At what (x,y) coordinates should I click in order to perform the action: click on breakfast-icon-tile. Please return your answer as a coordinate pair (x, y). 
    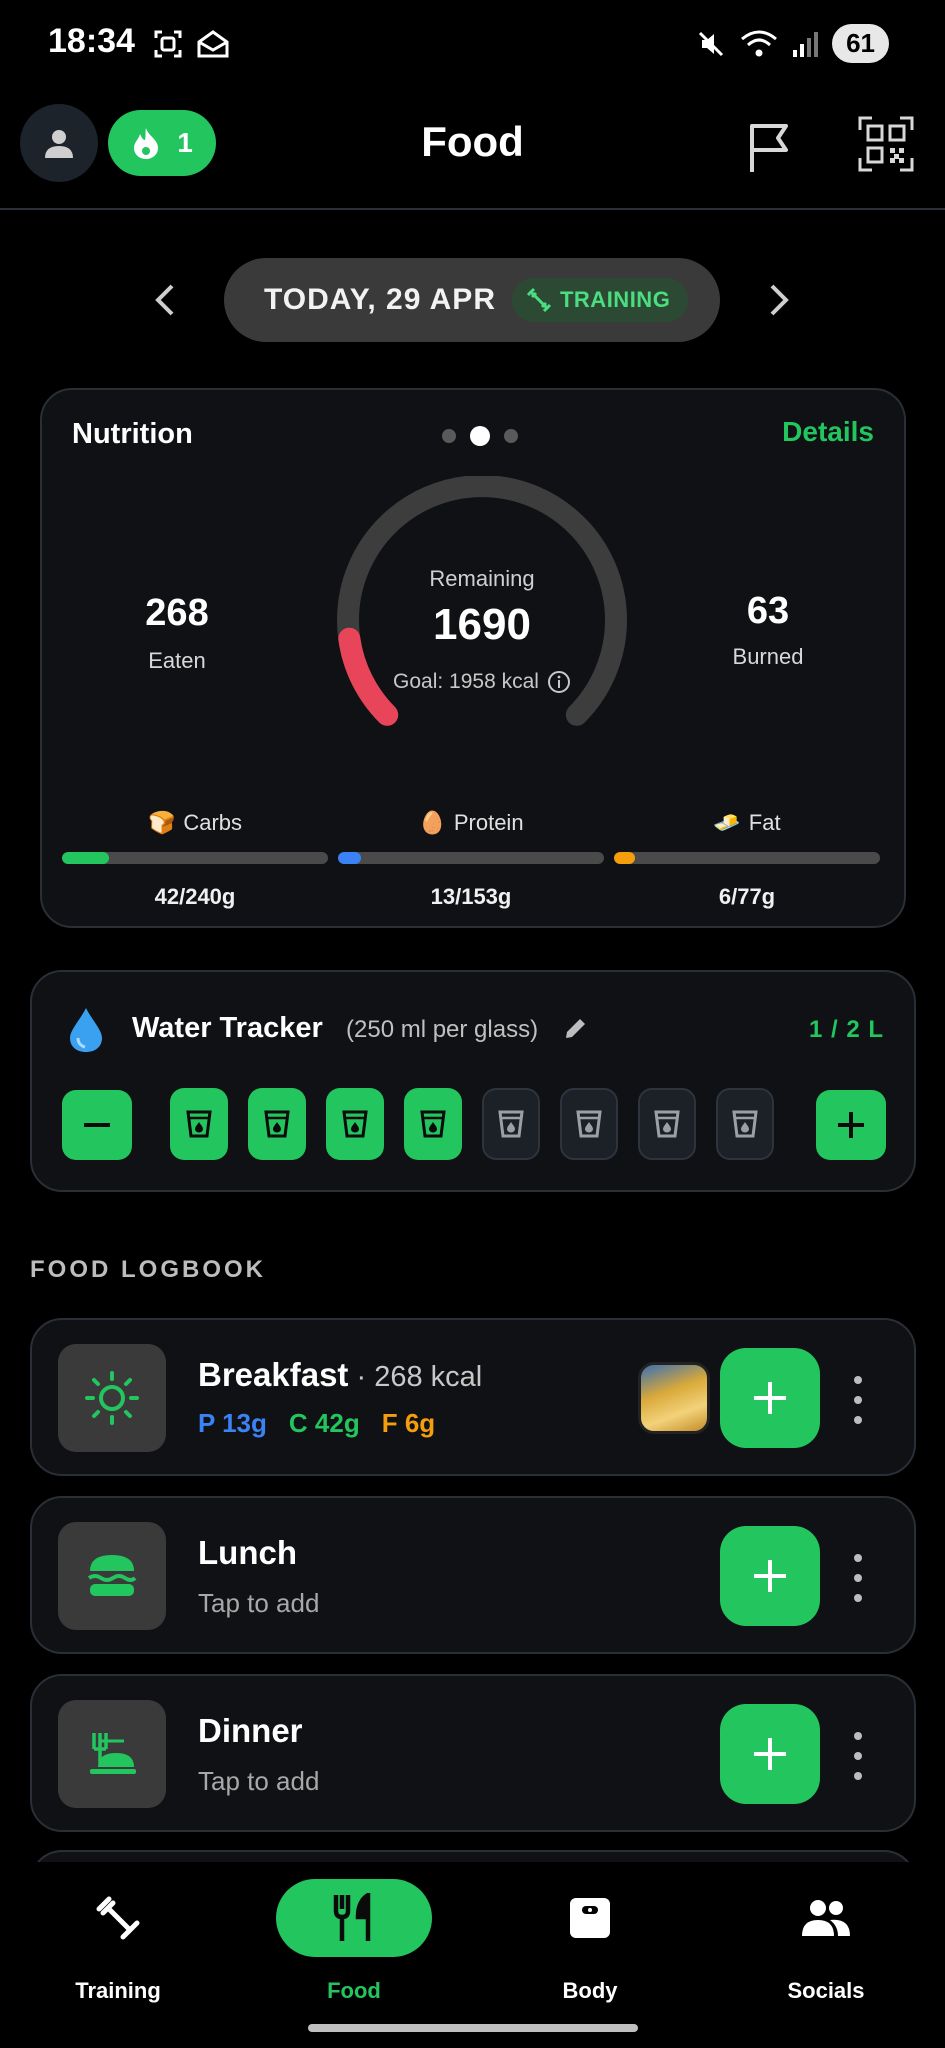
    Looking at the image, I should click on (112, 1398).